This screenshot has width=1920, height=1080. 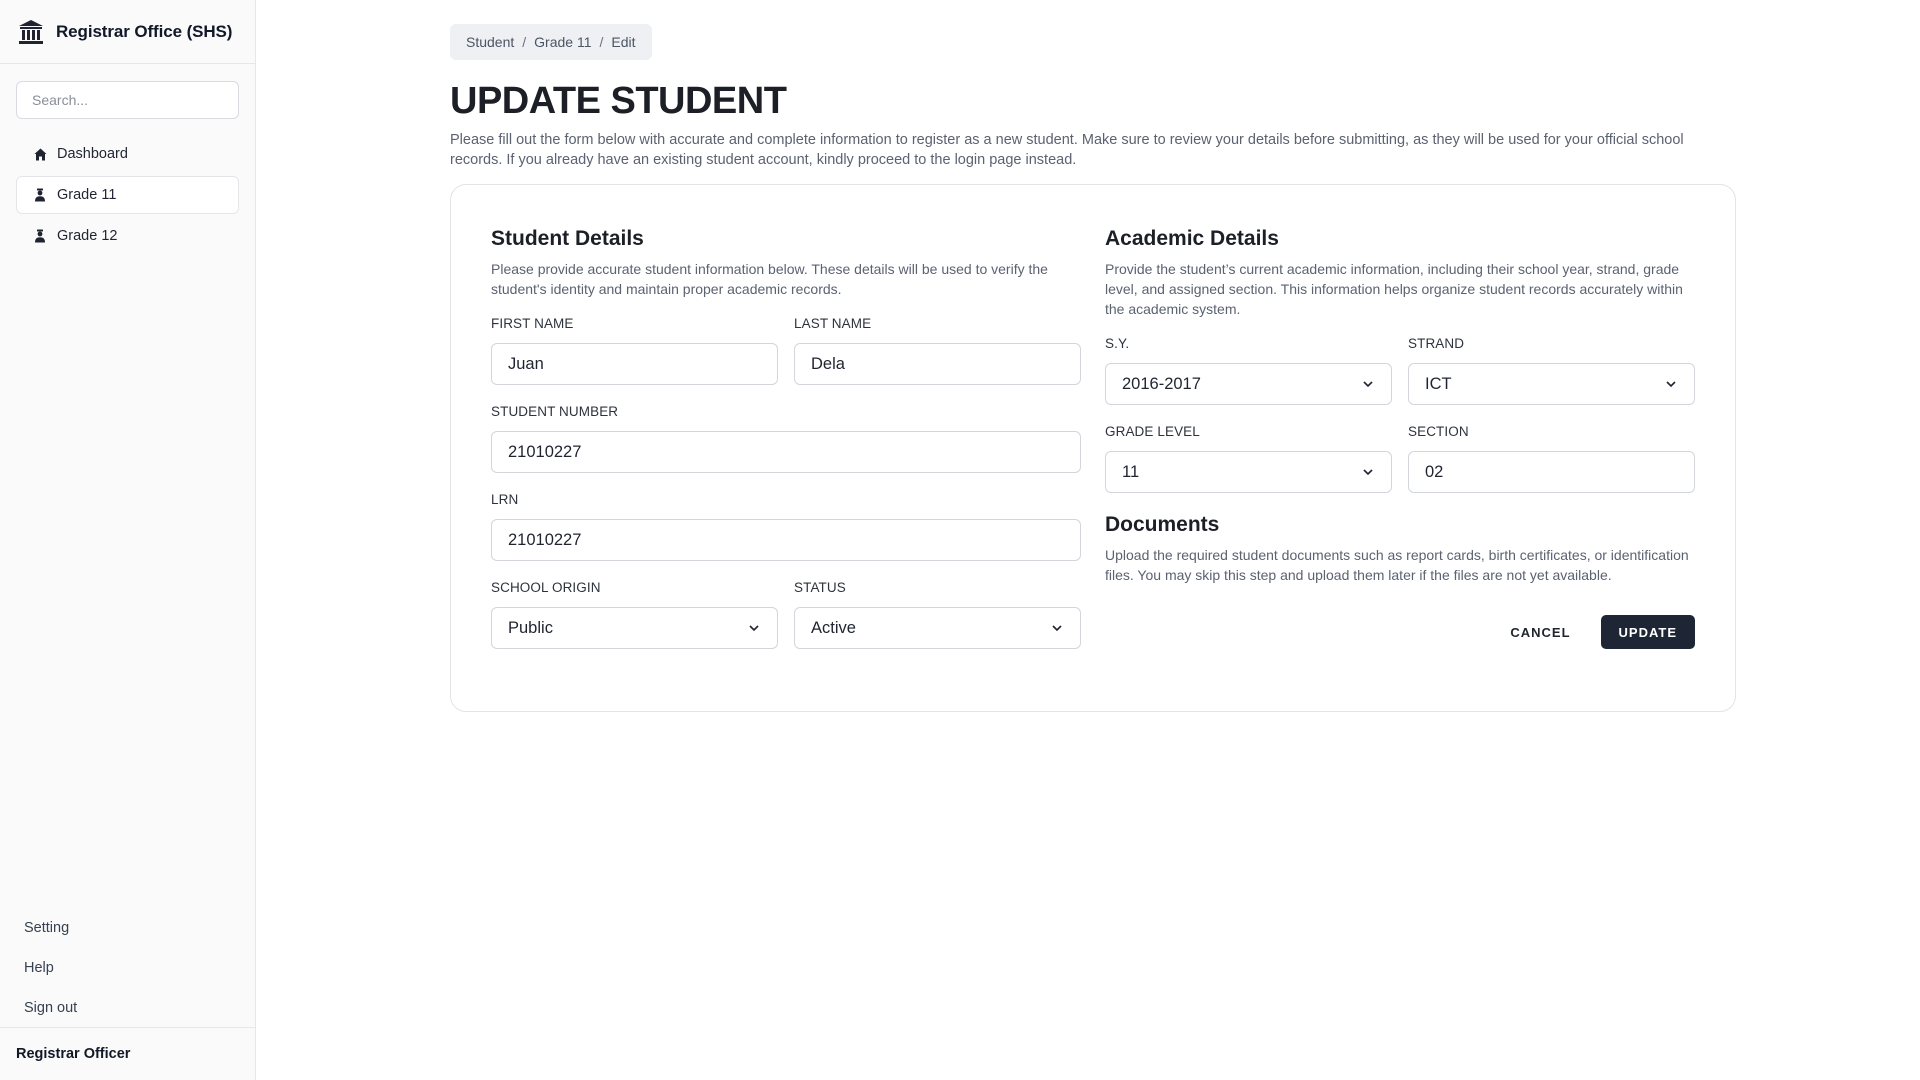 I want to click on sidebar-item-label: Dashboard, so click(x=92, y=154).